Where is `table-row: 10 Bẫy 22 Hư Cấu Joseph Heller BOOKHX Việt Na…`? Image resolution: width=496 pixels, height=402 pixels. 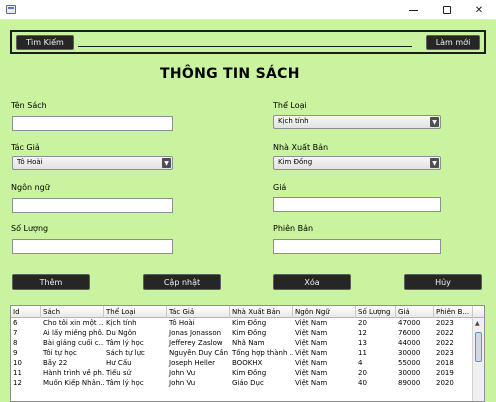
table-row: 10 Bẫy 22 Hư Cấu Joseph Heller BOOKHX Việt Na… is located at coordinates (242, 363).